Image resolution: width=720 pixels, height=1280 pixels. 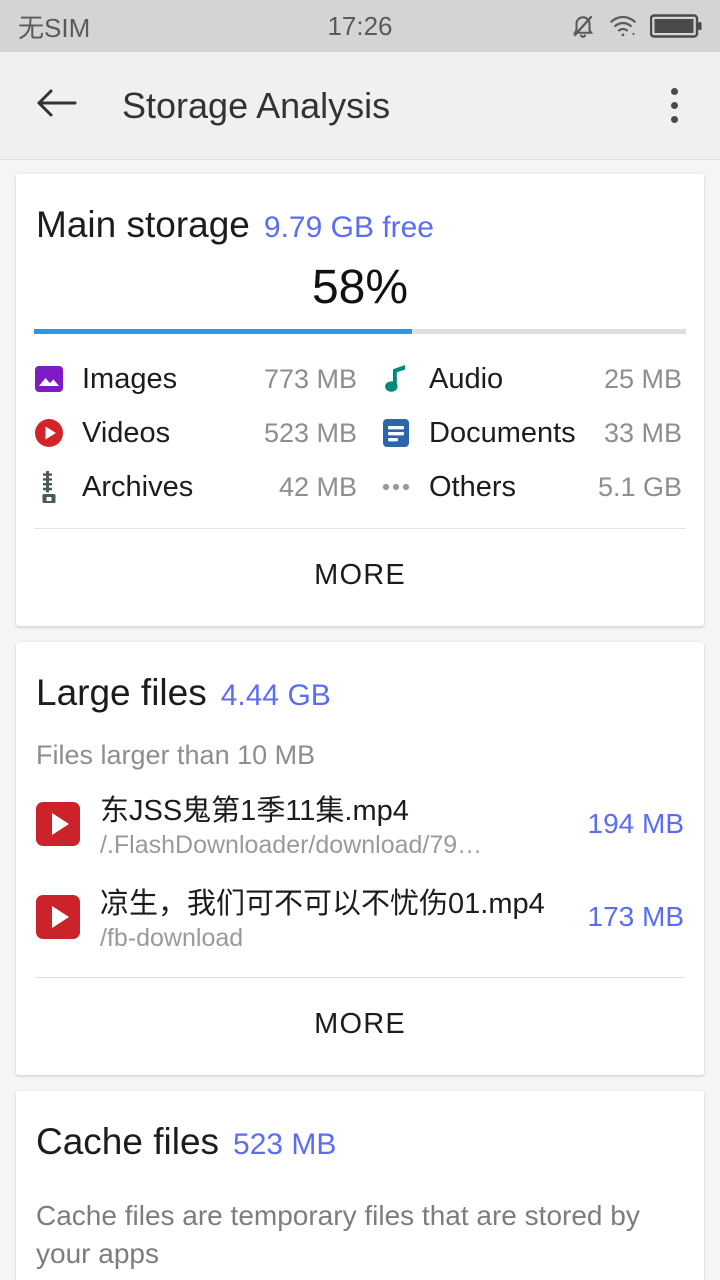 I want to click on category-videos: Videos 523 MB, so click(x=196, y=433).